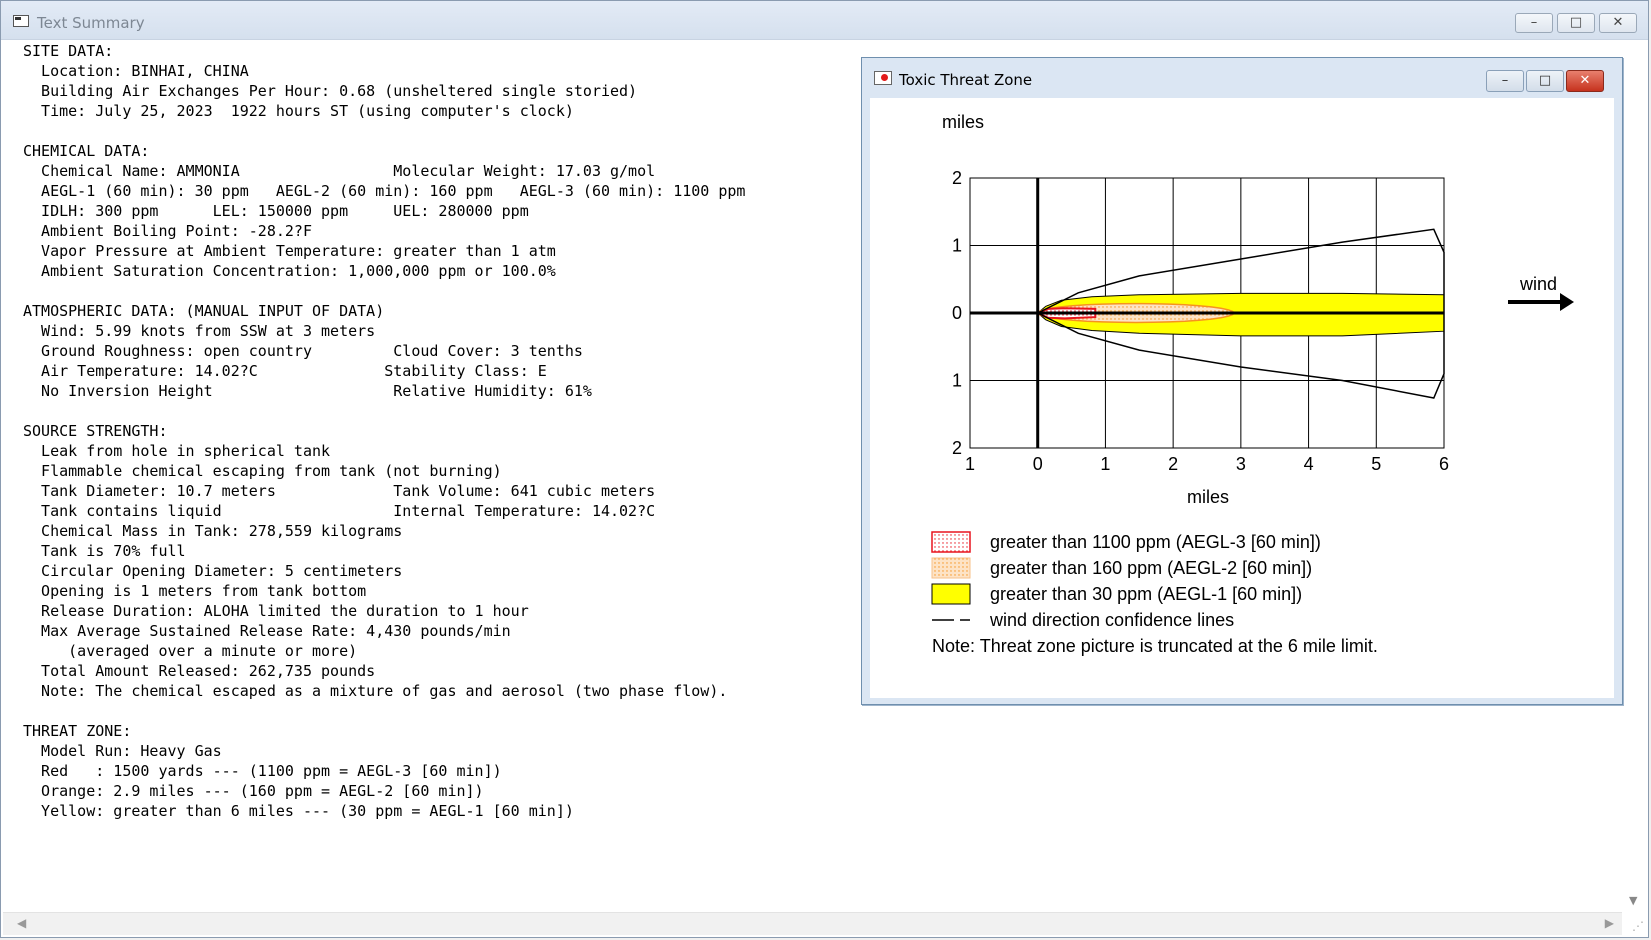 The width and height of the screenshot is (1651, 940). I want to click on scroll-right-icon: ▶, so click(1609, 923).